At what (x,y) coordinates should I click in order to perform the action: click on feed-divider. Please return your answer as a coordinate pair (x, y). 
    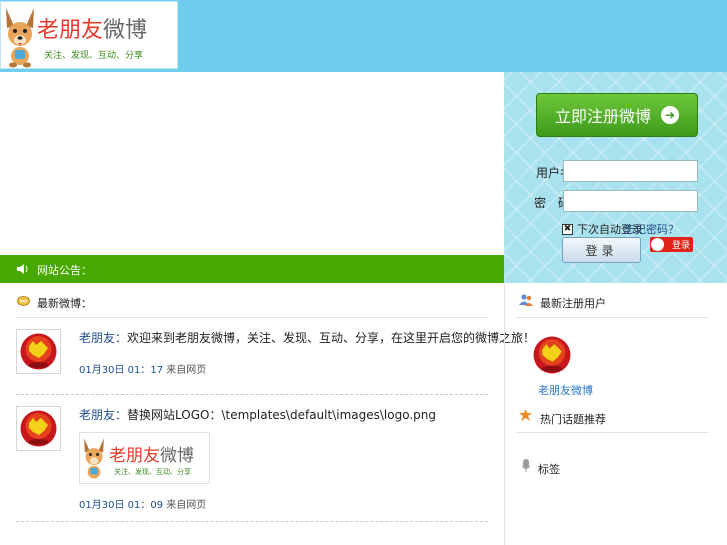
    Looking at the image, I should click on (252, 317).